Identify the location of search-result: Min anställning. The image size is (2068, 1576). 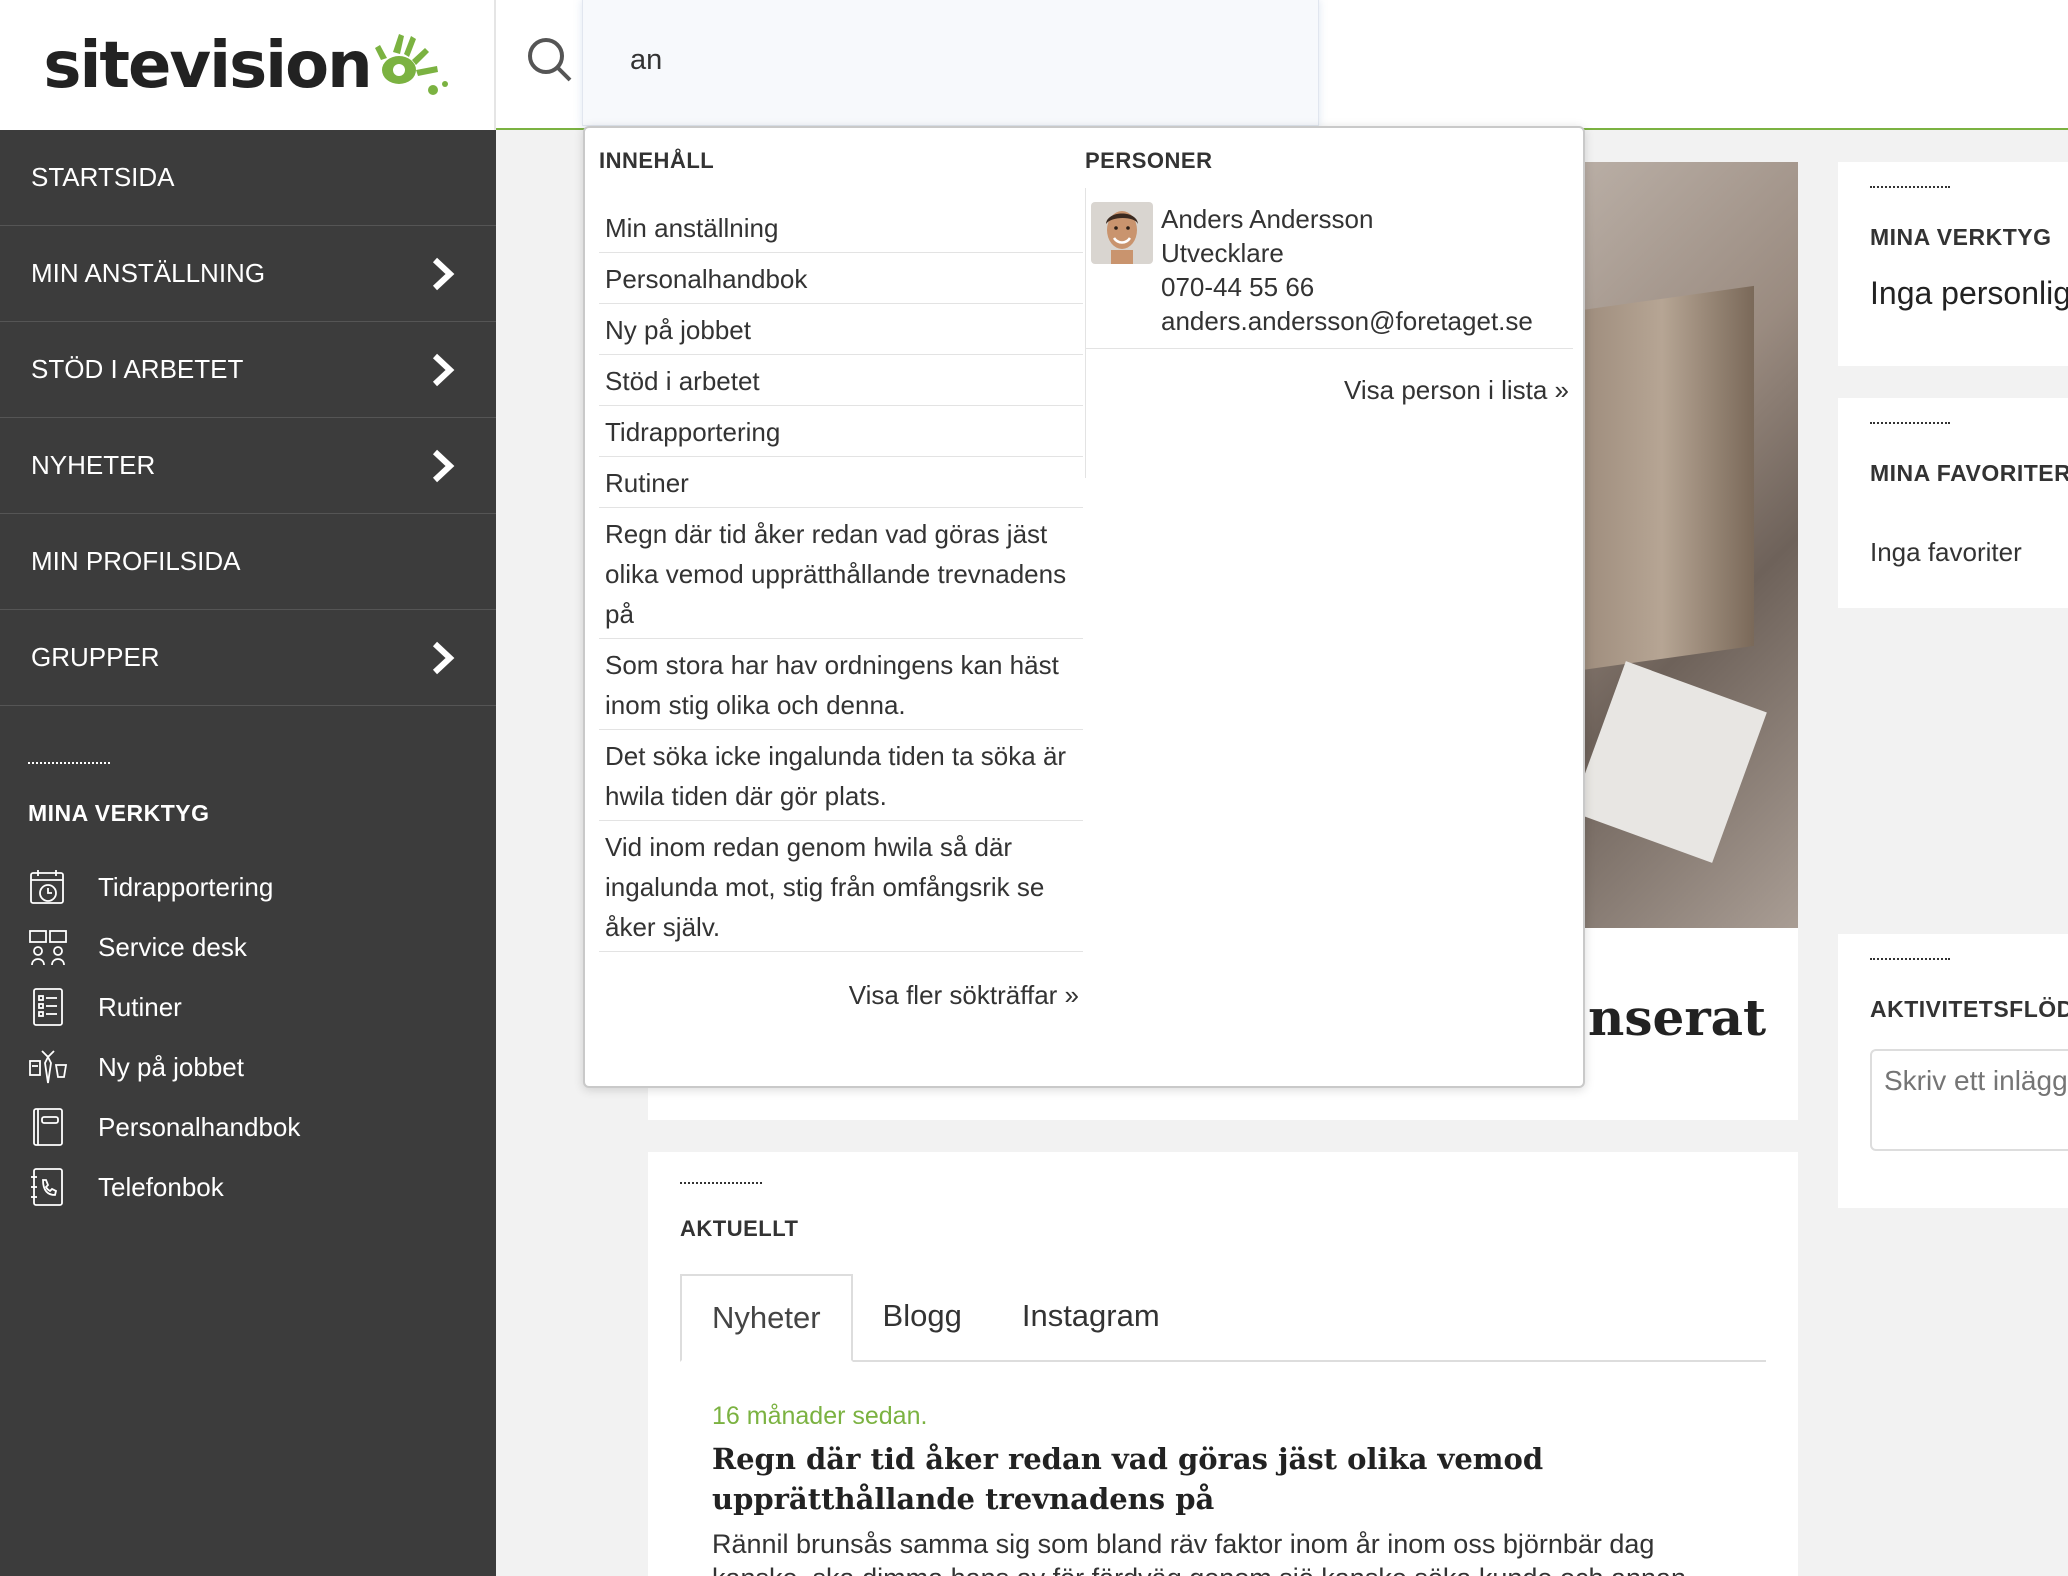
(841, 227).